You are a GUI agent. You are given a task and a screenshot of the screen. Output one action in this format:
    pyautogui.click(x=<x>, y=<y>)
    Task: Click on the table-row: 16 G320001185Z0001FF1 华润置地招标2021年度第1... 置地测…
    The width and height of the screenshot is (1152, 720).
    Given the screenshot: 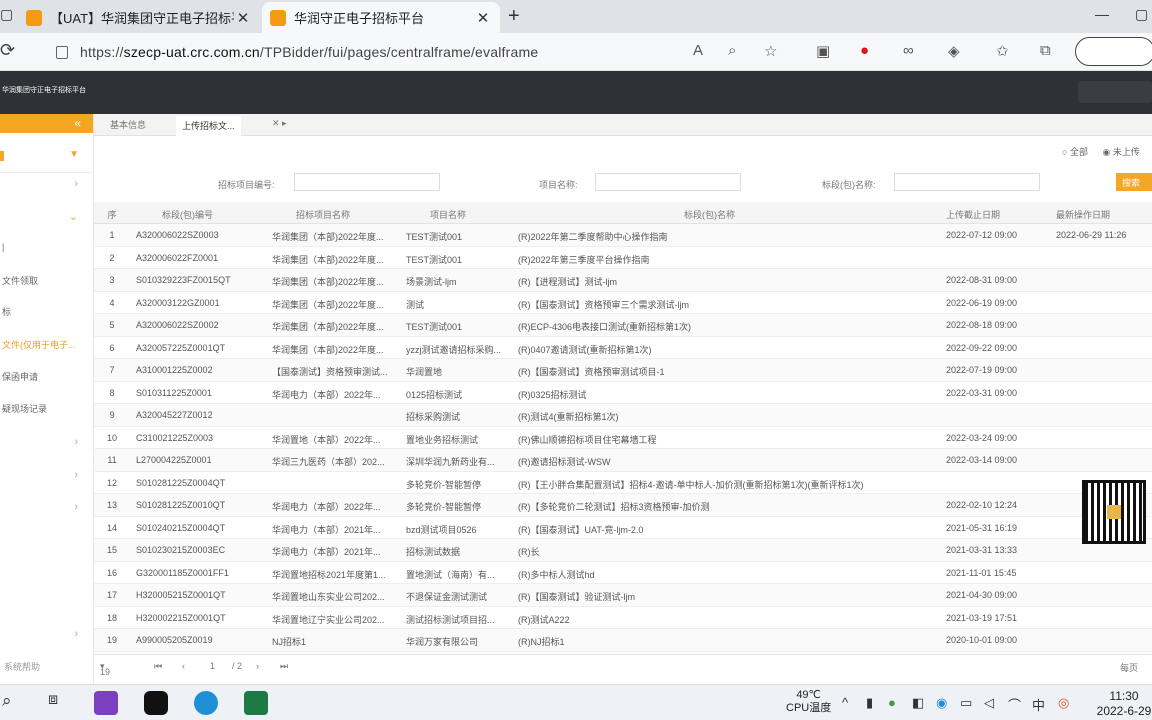 What is the action you would take?
    pyautogui.click(x=623, y=573)
    